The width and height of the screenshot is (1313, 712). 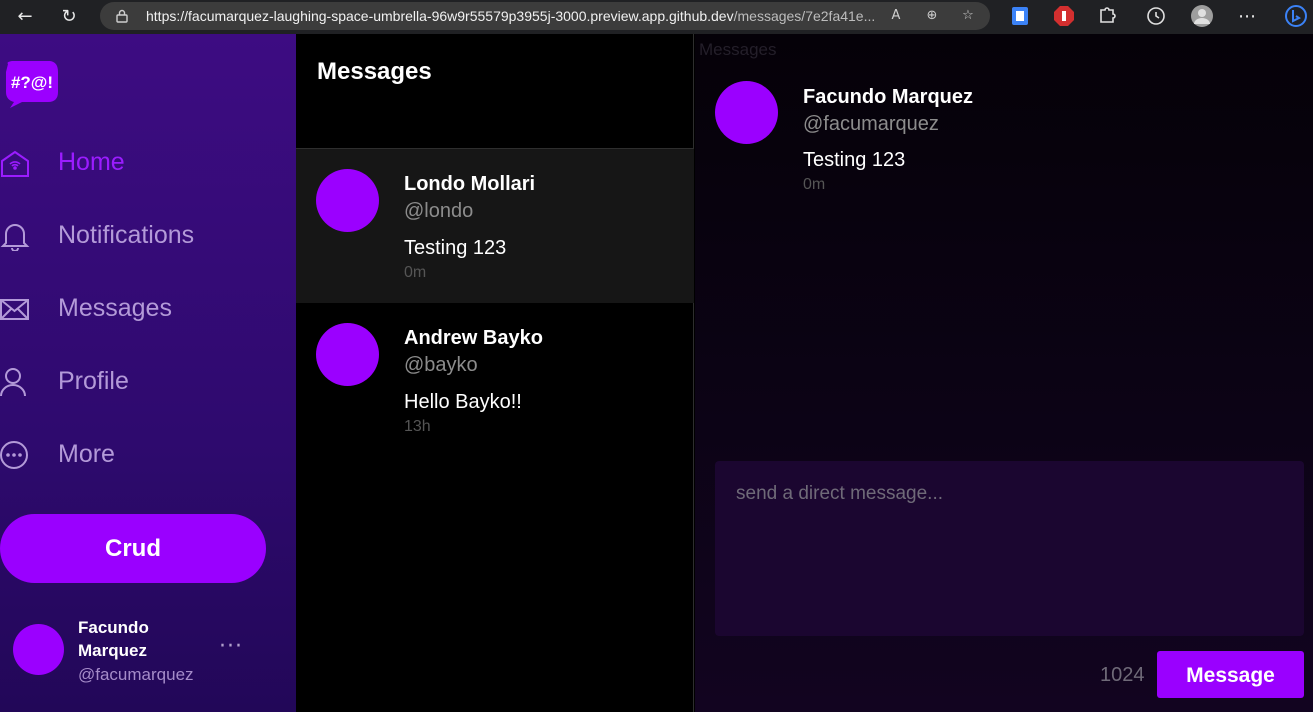 What do you see at coordinates (14, 309) in the screenshot?
I see `envelope-icon` at bounding box center [14, 309].